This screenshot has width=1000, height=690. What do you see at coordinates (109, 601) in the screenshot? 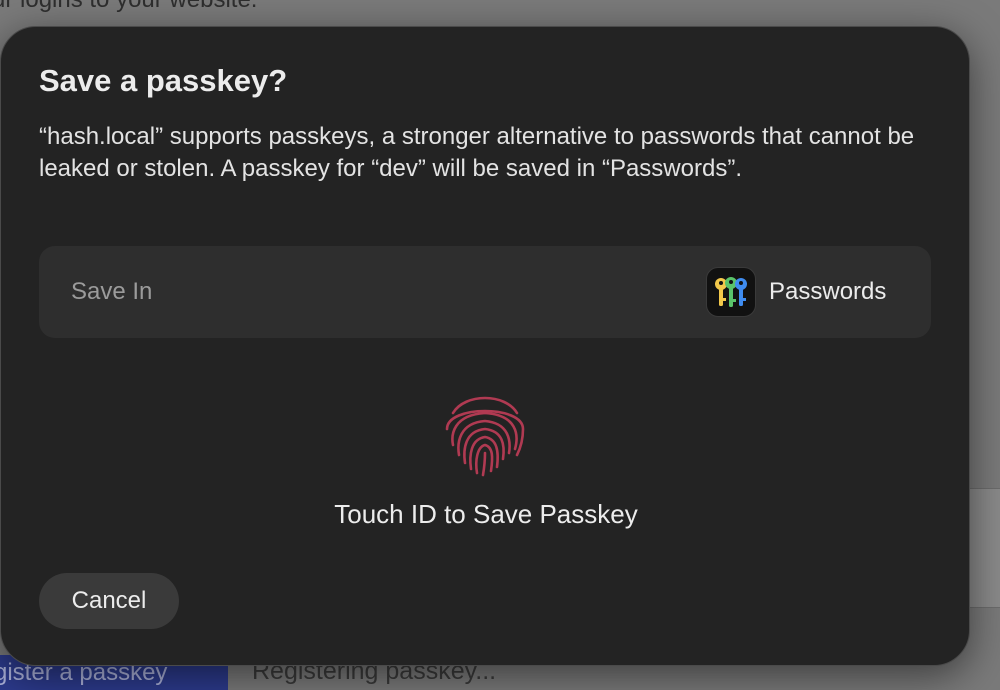
I see `cancel-button: Cancel` at bounding box center [109, 601].